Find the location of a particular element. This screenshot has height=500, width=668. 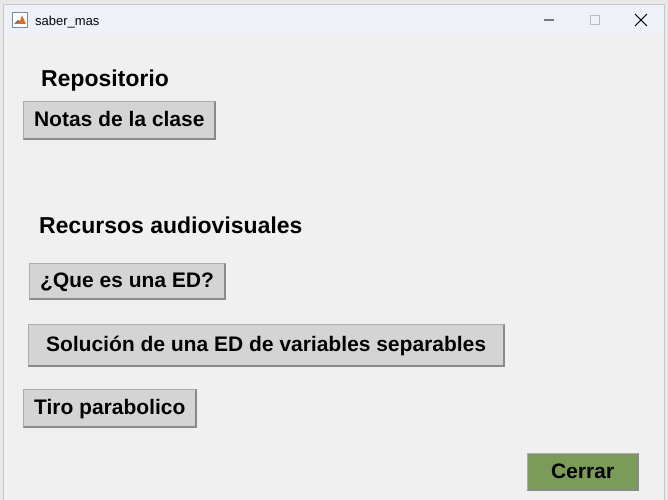

close-button: Cerrar is located at coordinates (583, 472).